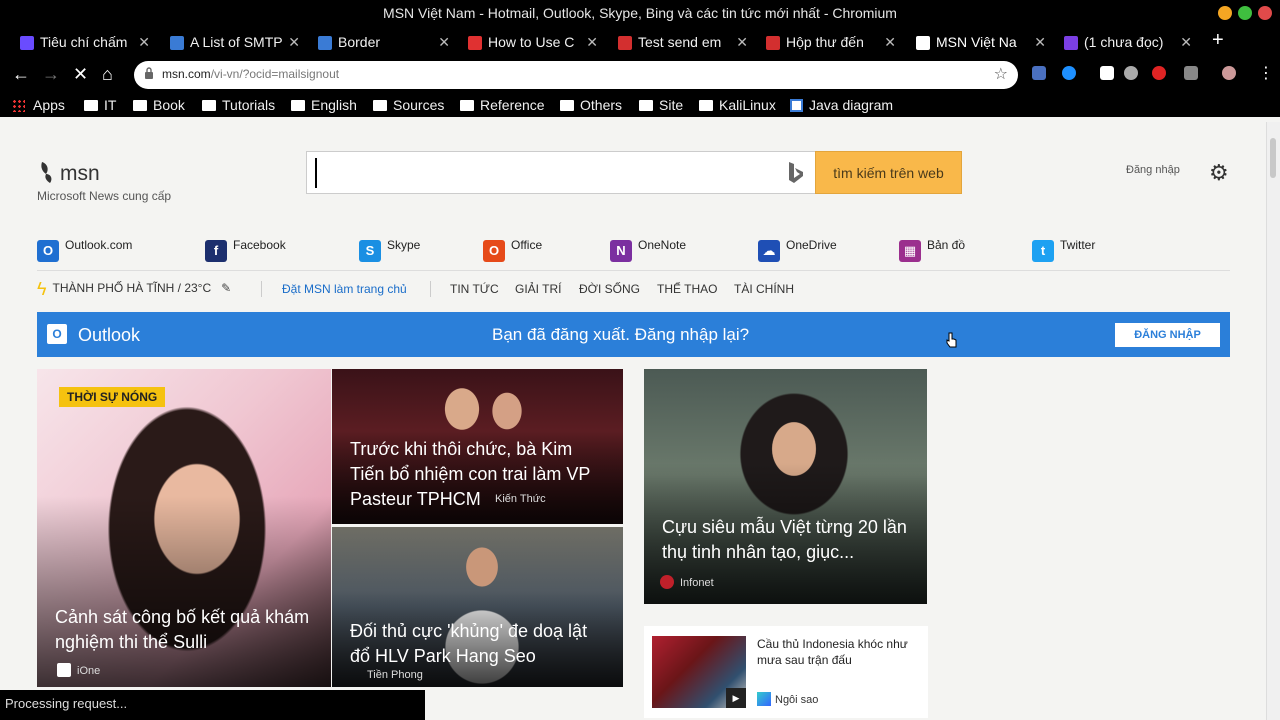 The image size is (1280, 720). What do you see at coordinates (830, 43) in the screenshot?
I see `tab-hop-thu: Hộp thư đến ✕` at bounding box center [830, 43].